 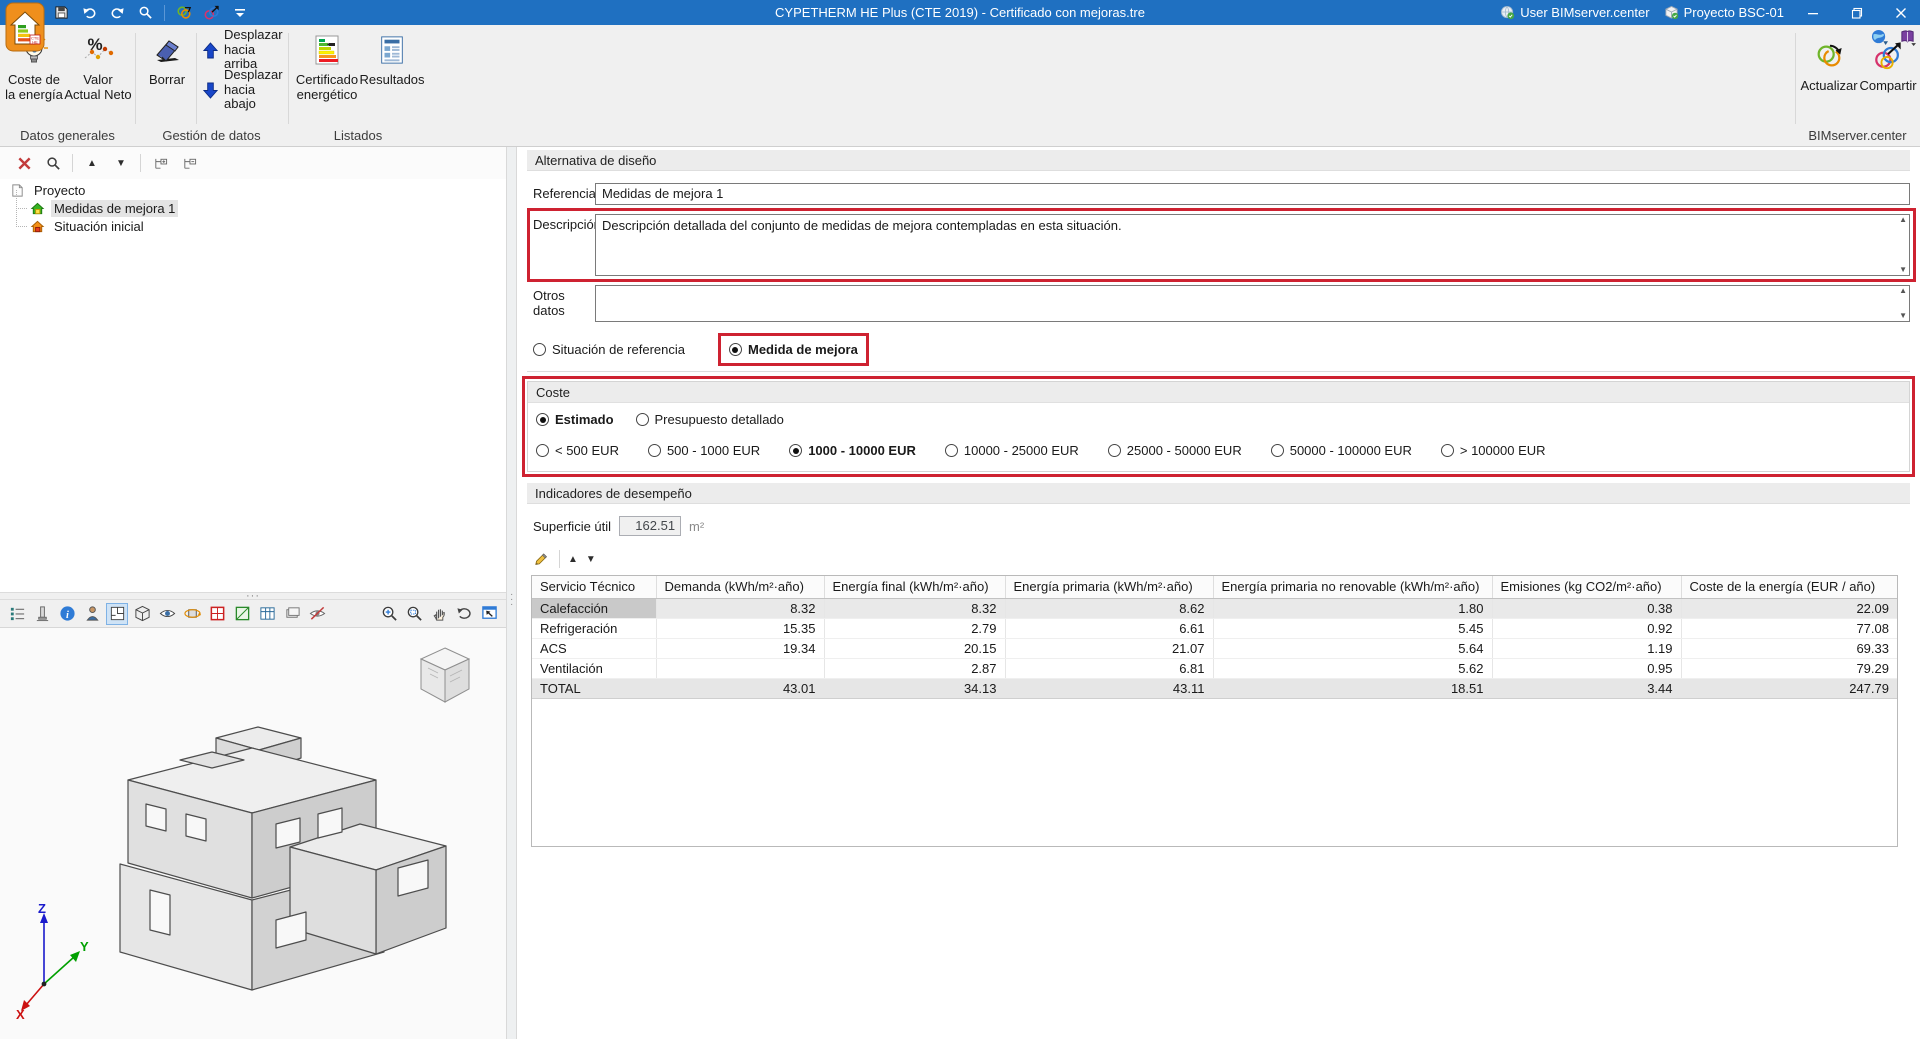 I want to click on radio-rango-0: < 500 EUR, so click(x=577, y=450).